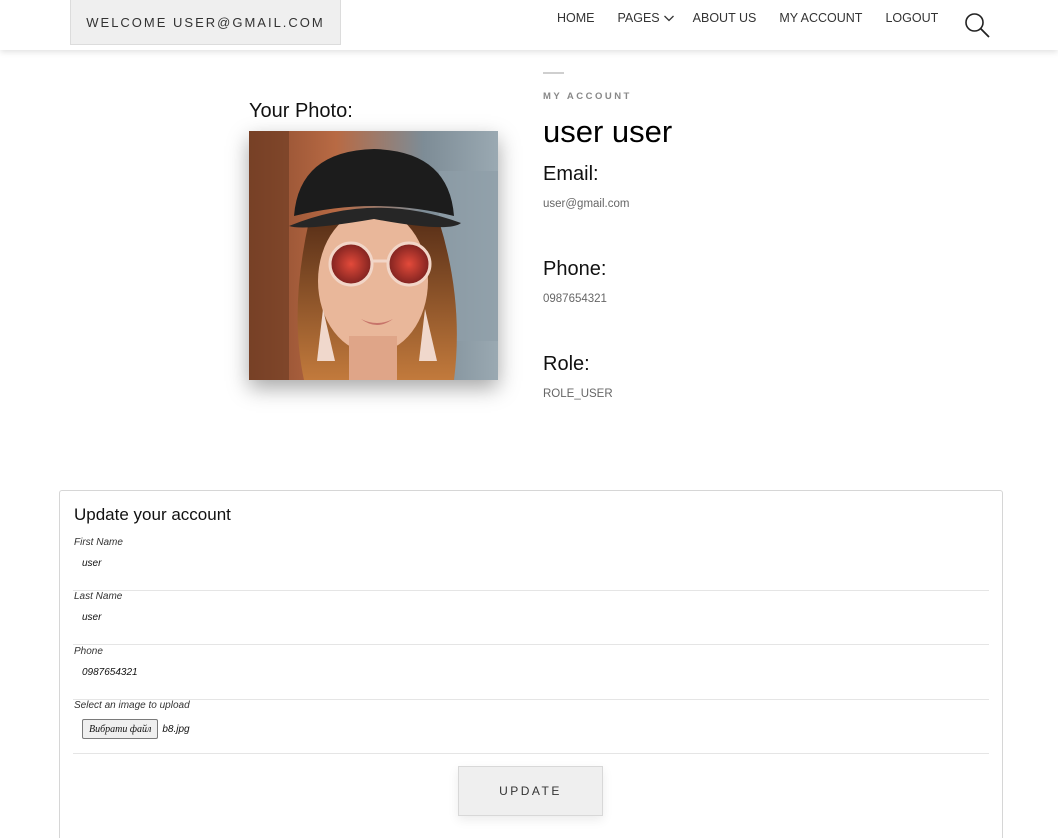 Image resolution: width=1058 pixels, height=838 pixels. I want to click on welcome-badge: WELCOME USER@GMAIL.COM, so click(205, 22).